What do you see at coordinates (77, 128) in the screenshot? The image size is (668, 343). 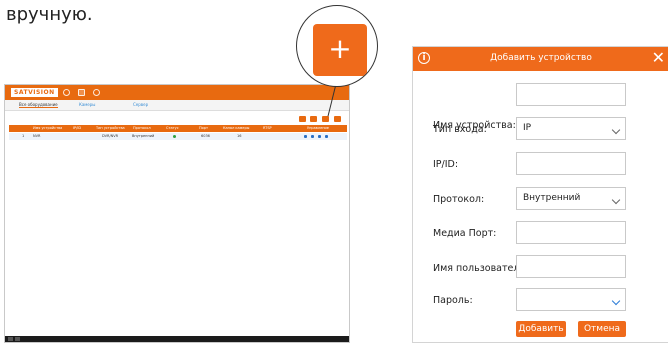 I see `column-header: IP/ID` at bounding box center [77, 128].